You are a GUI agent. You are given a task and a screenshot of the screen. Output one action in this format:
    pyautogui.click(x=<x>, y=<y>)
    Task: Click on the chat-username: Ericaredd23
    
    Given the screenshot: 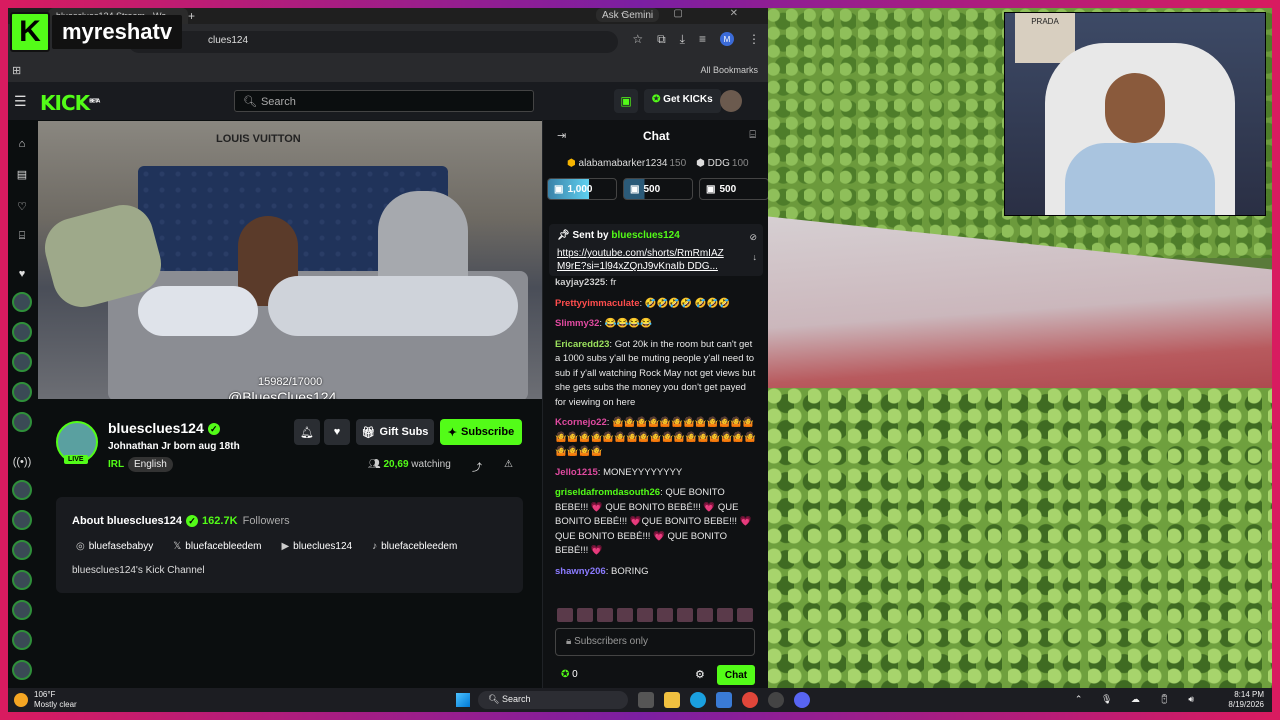 What is the action you would take?
    pyautogui.click(x=582, y=344)
    